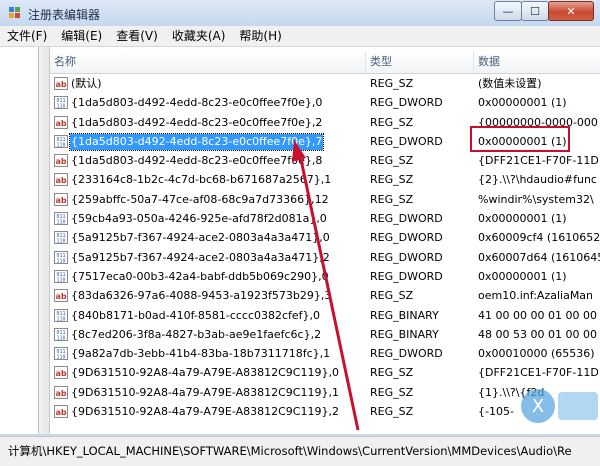 The image size is (600, 466). I want to click on value-data: 0x60009cf4 (1610652, so click(539, 238).